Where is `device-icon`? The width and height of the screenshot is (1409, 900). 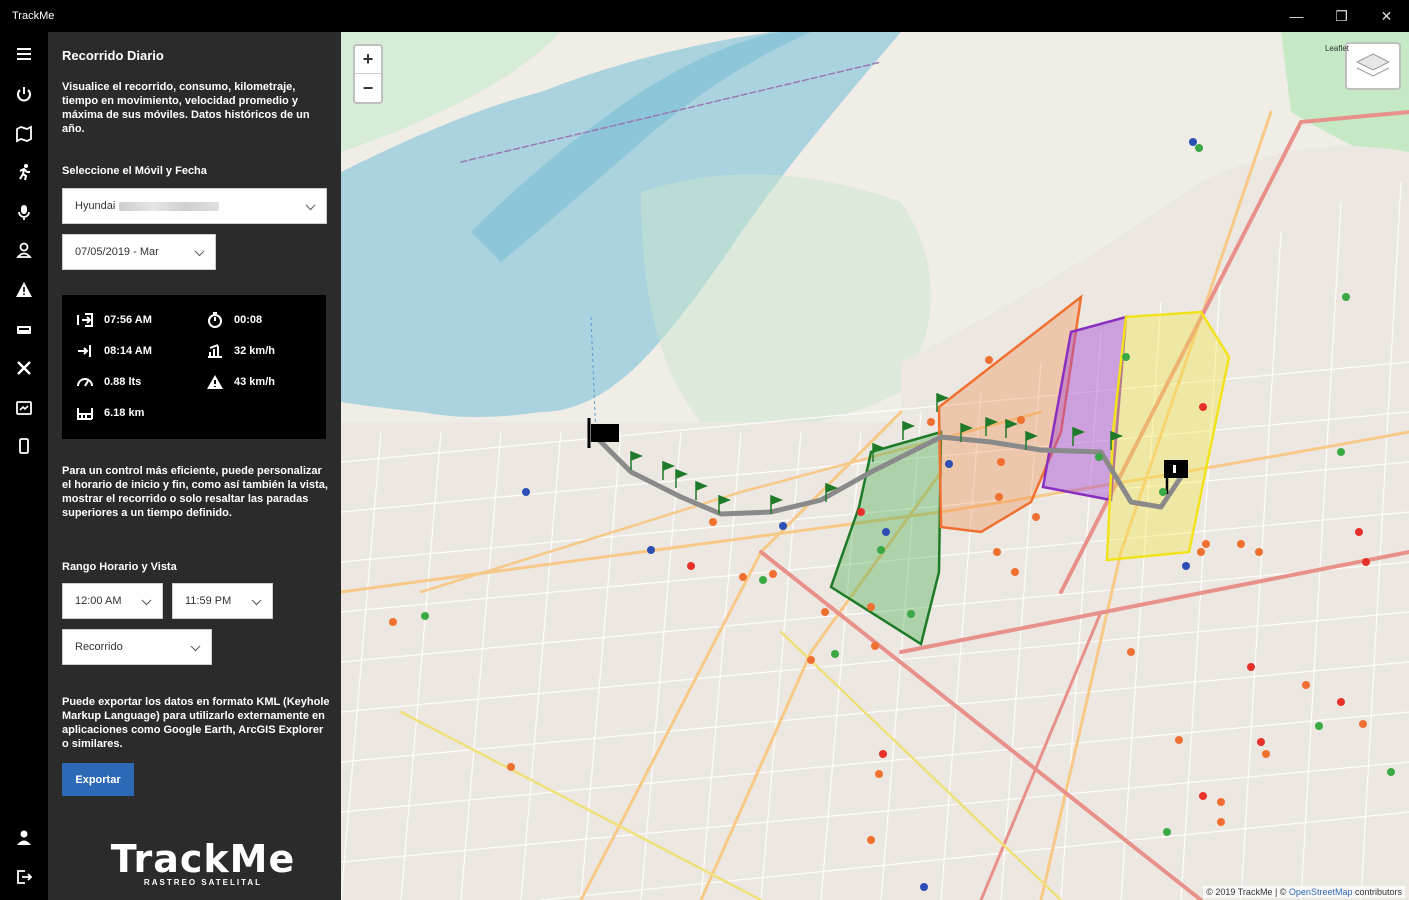 device-icon is located at coordinates (24, 446).